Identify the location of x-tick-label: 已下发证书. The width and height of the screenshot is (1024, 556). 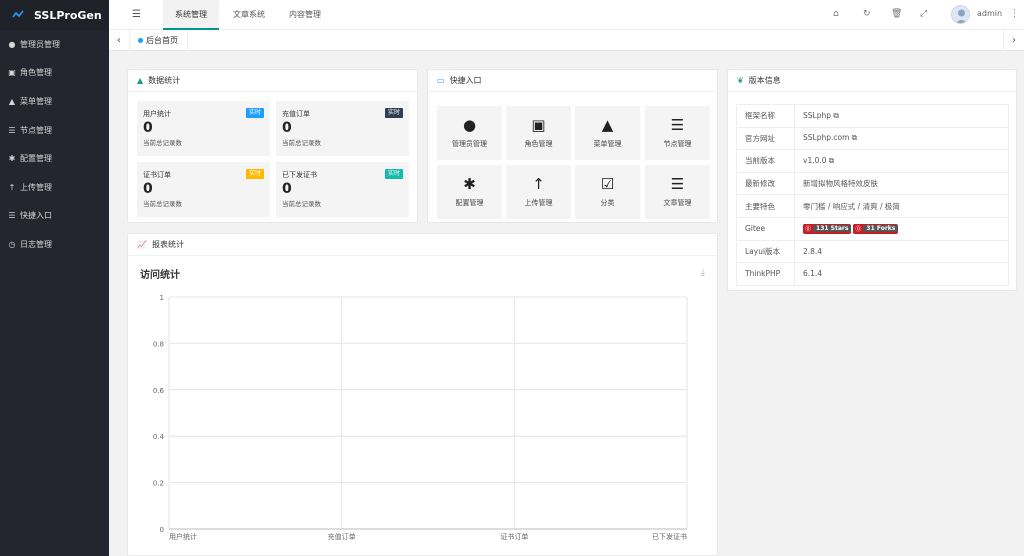
(669, 536).